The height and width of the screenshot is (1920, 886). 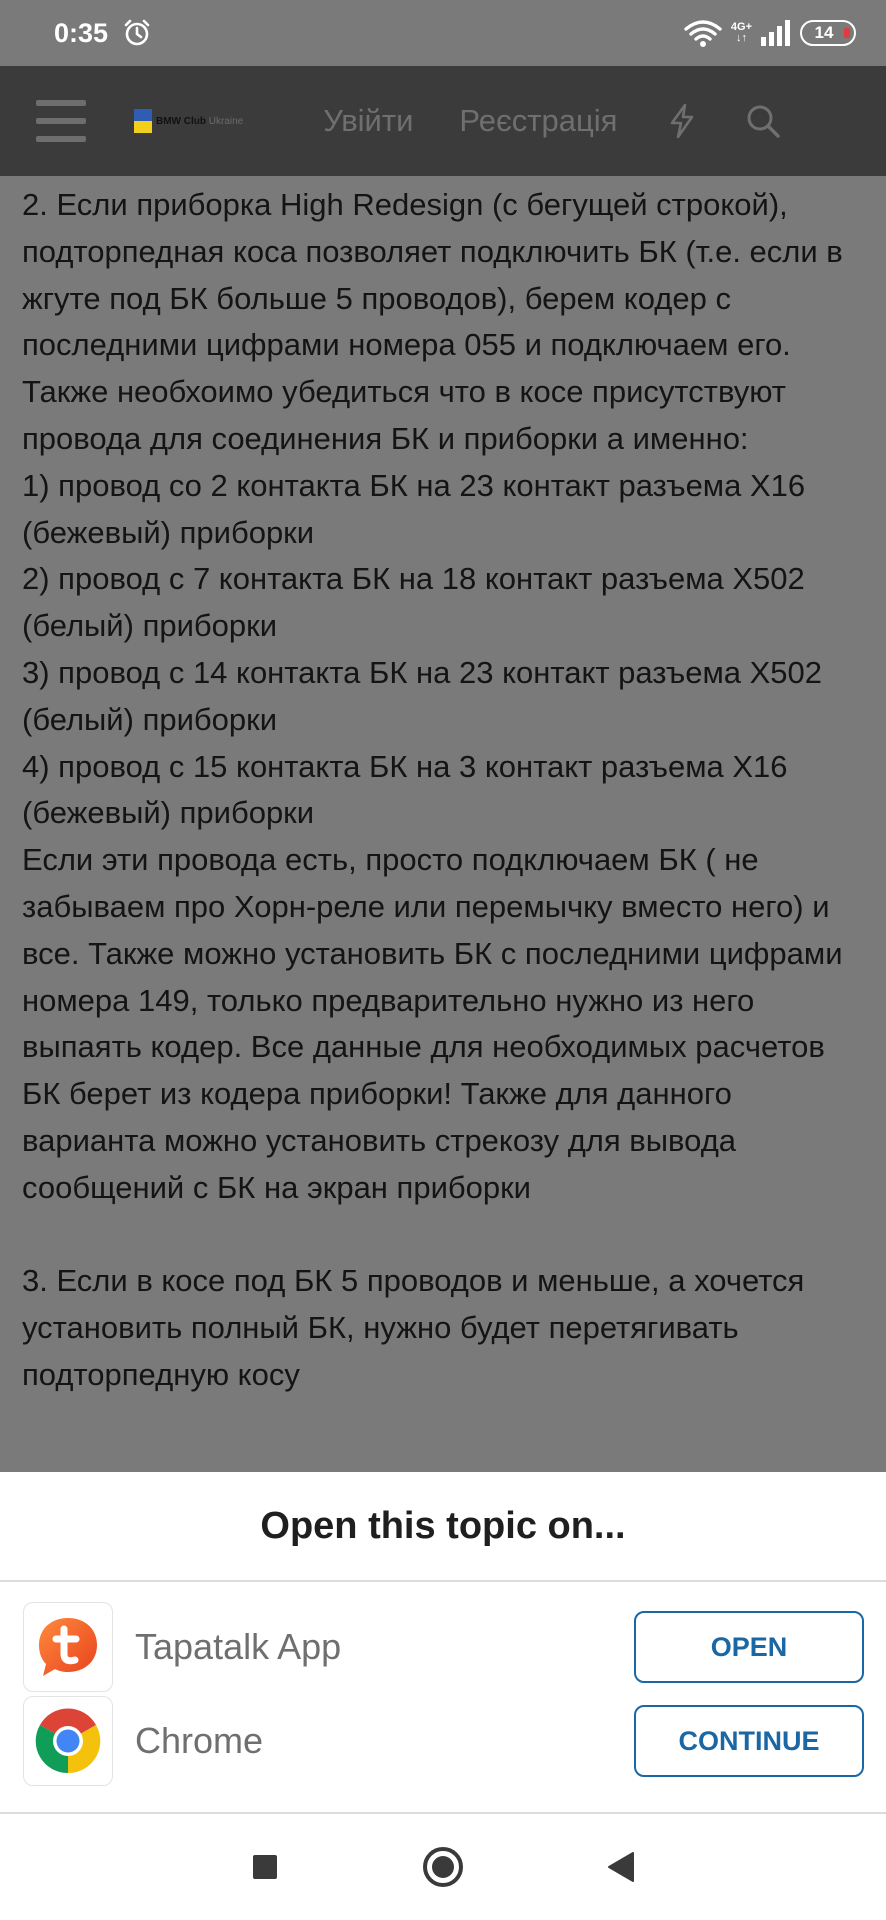 I want to click on search-icon, so click(x=763, y=121).